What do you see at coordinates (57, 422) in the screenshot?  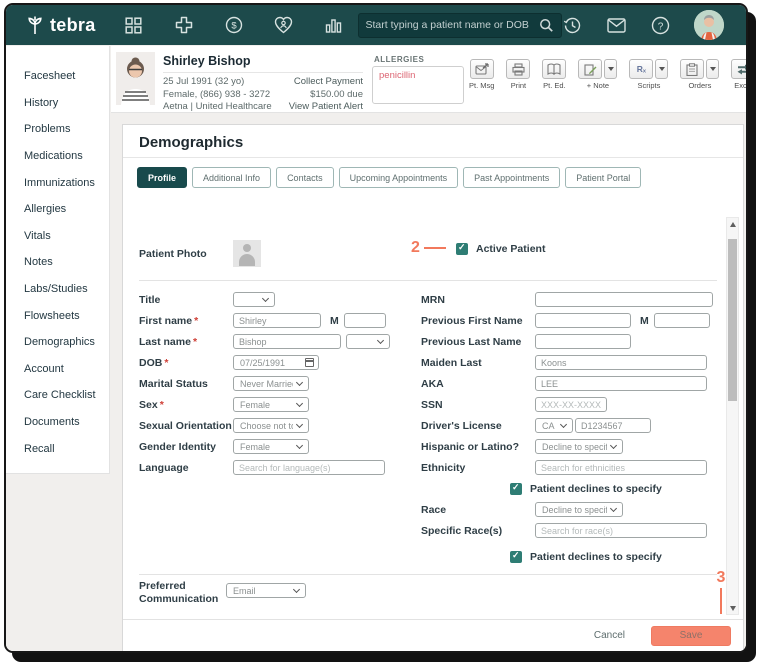 I see `sidebar-item-documents: Documents` at bounding box center [57, 422].